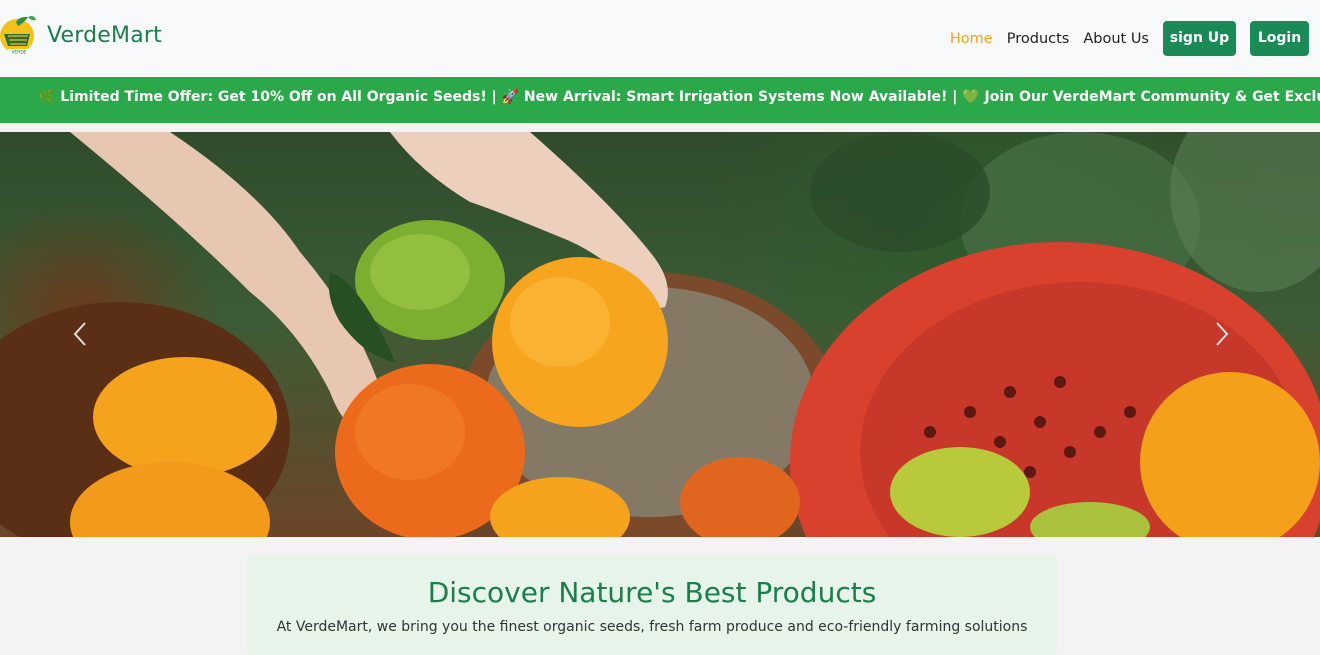  What do you see at coordinates (104, 35) in the screenshot?
I see `brand-name: VerdeMart` at bounding box center [104, 35].